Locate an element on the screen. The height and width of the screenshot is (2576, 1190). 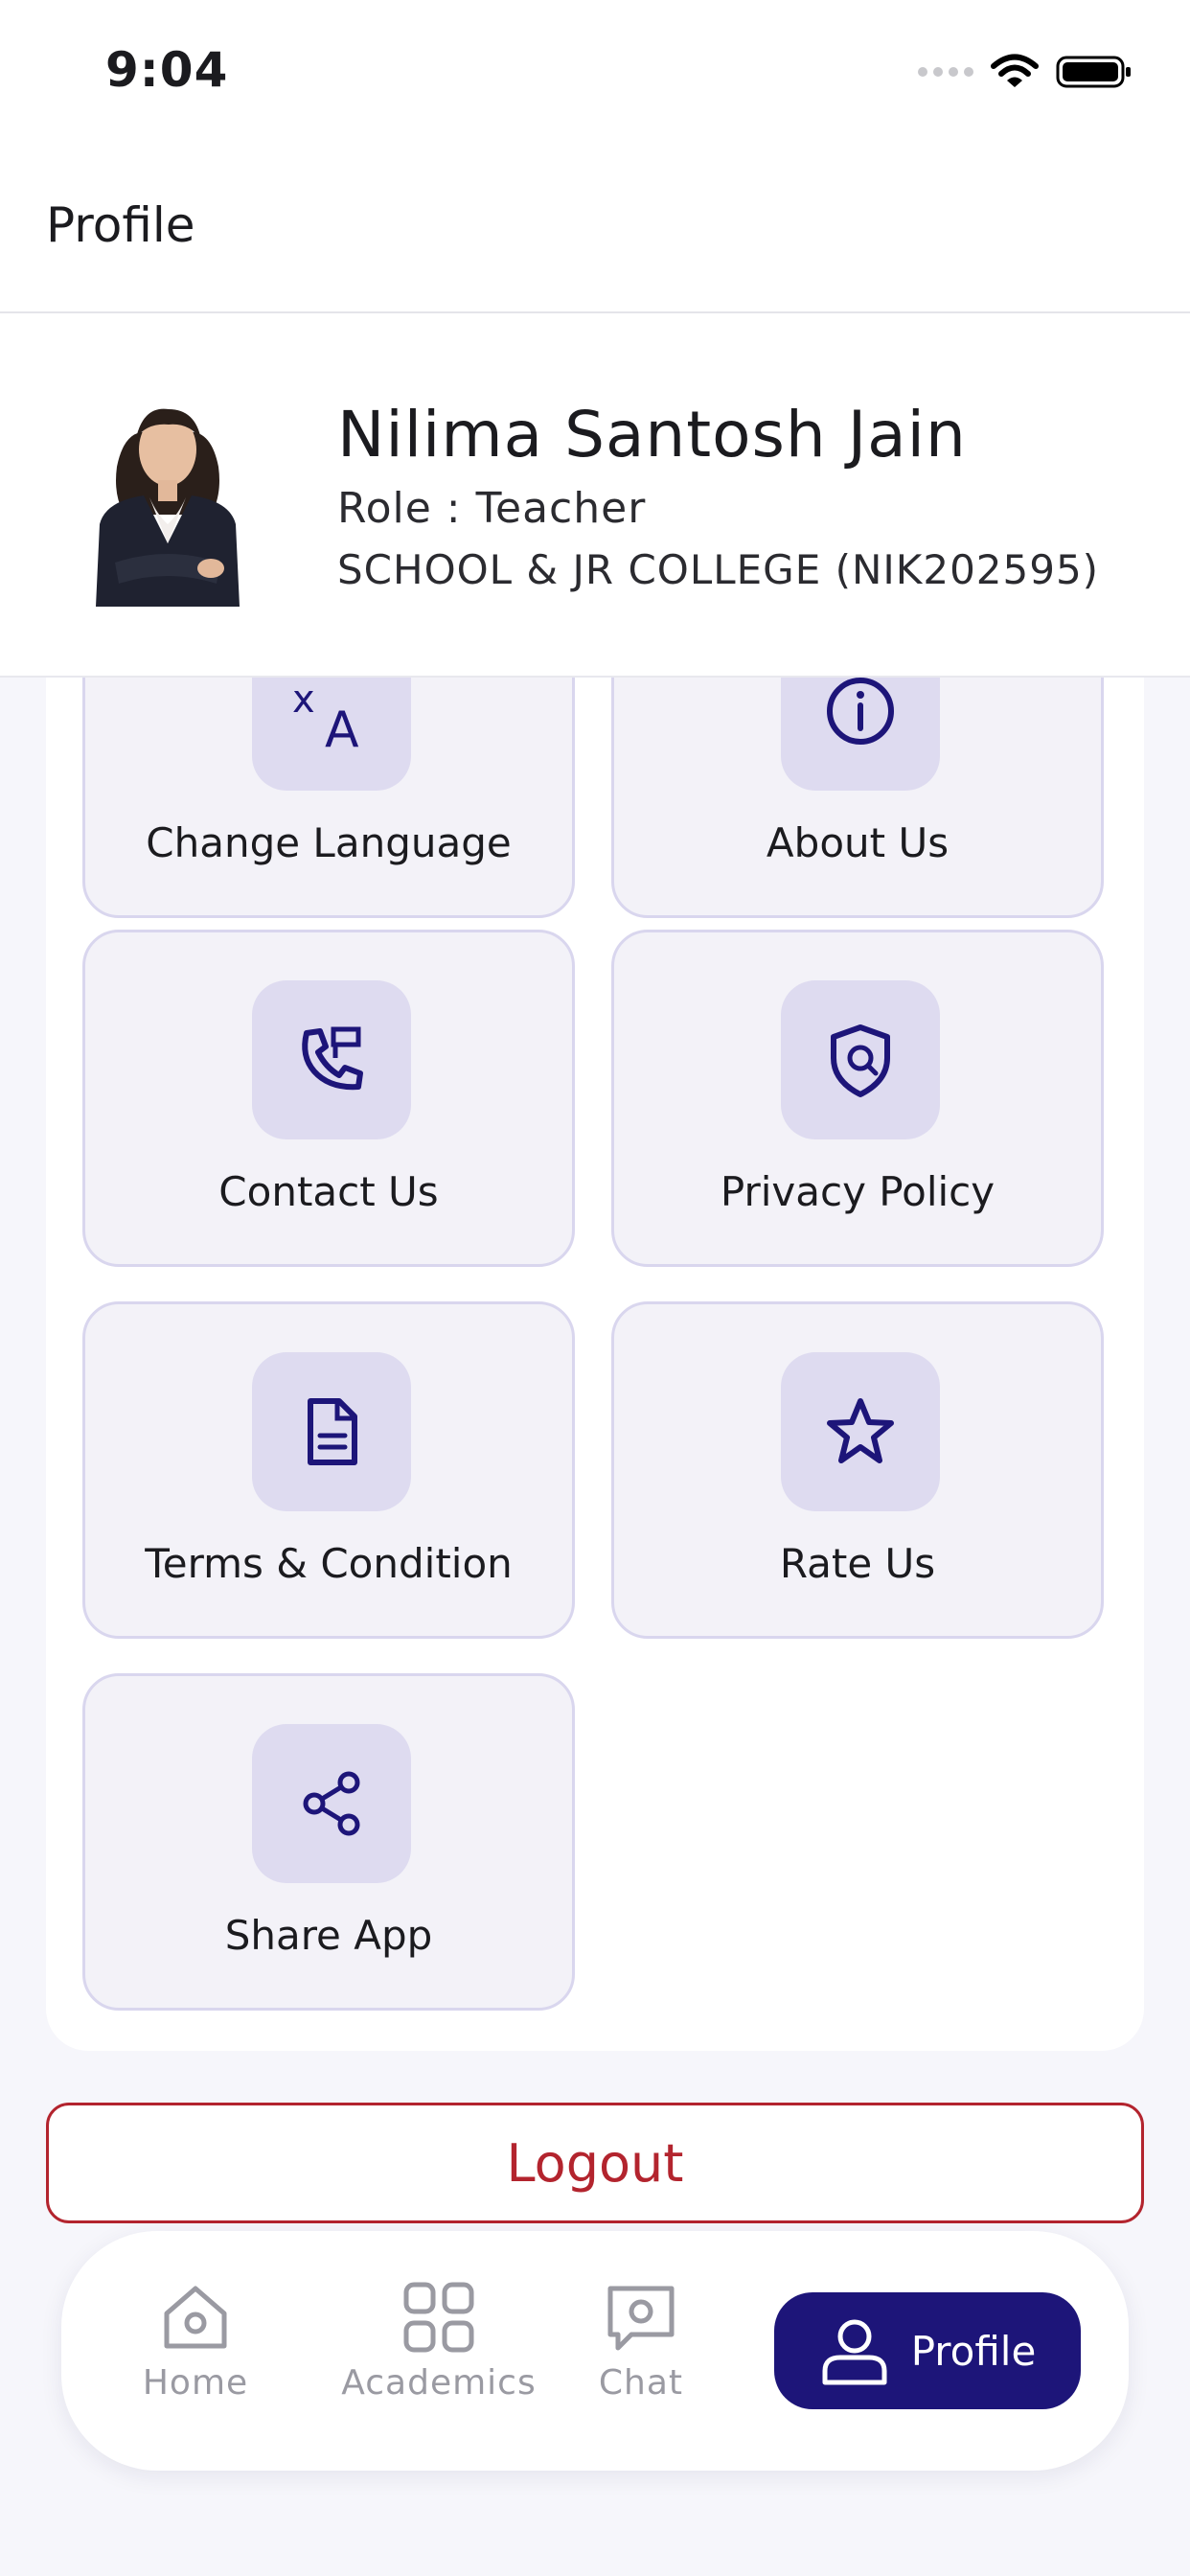
menu-tile-privacy-policy: Privacy Policy is located at coordinates (858, 1098).